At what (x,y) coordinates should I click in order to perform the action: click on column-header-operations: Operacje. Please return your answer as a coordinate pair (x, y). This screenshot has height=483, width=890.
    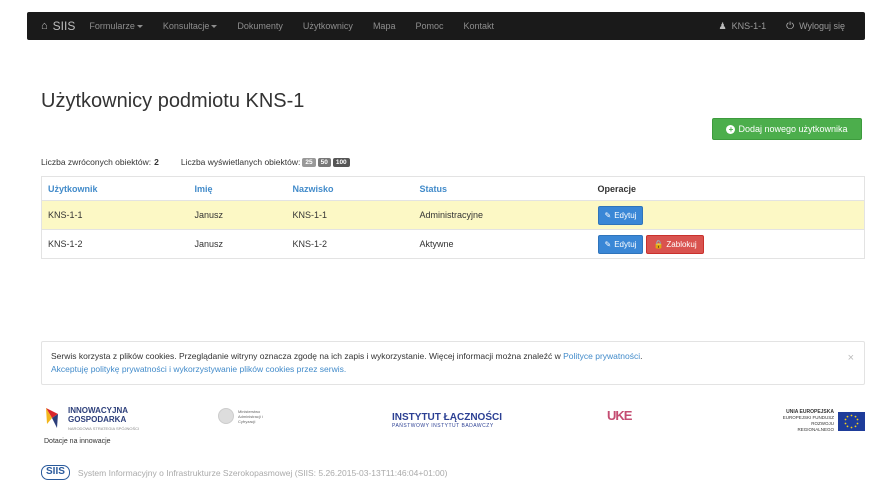
    Looking at the image, I should click on (728, 188).